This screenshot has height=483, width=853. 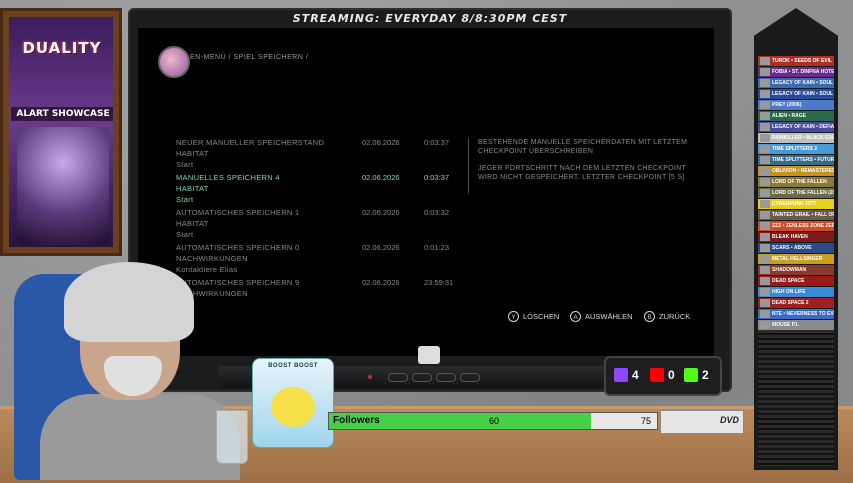 What do you see at coordinates (129, 302) in the screenshot?
I see `avatar-hair` at bounding box center [129, 302].